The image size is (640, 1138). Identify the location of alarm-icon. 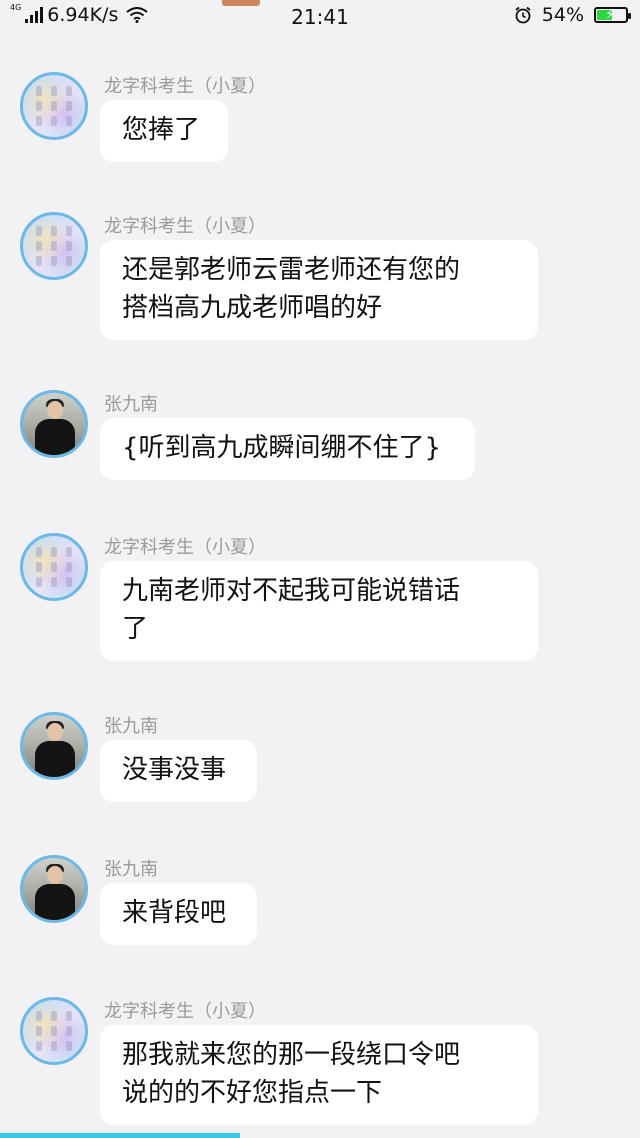
(523, 15).